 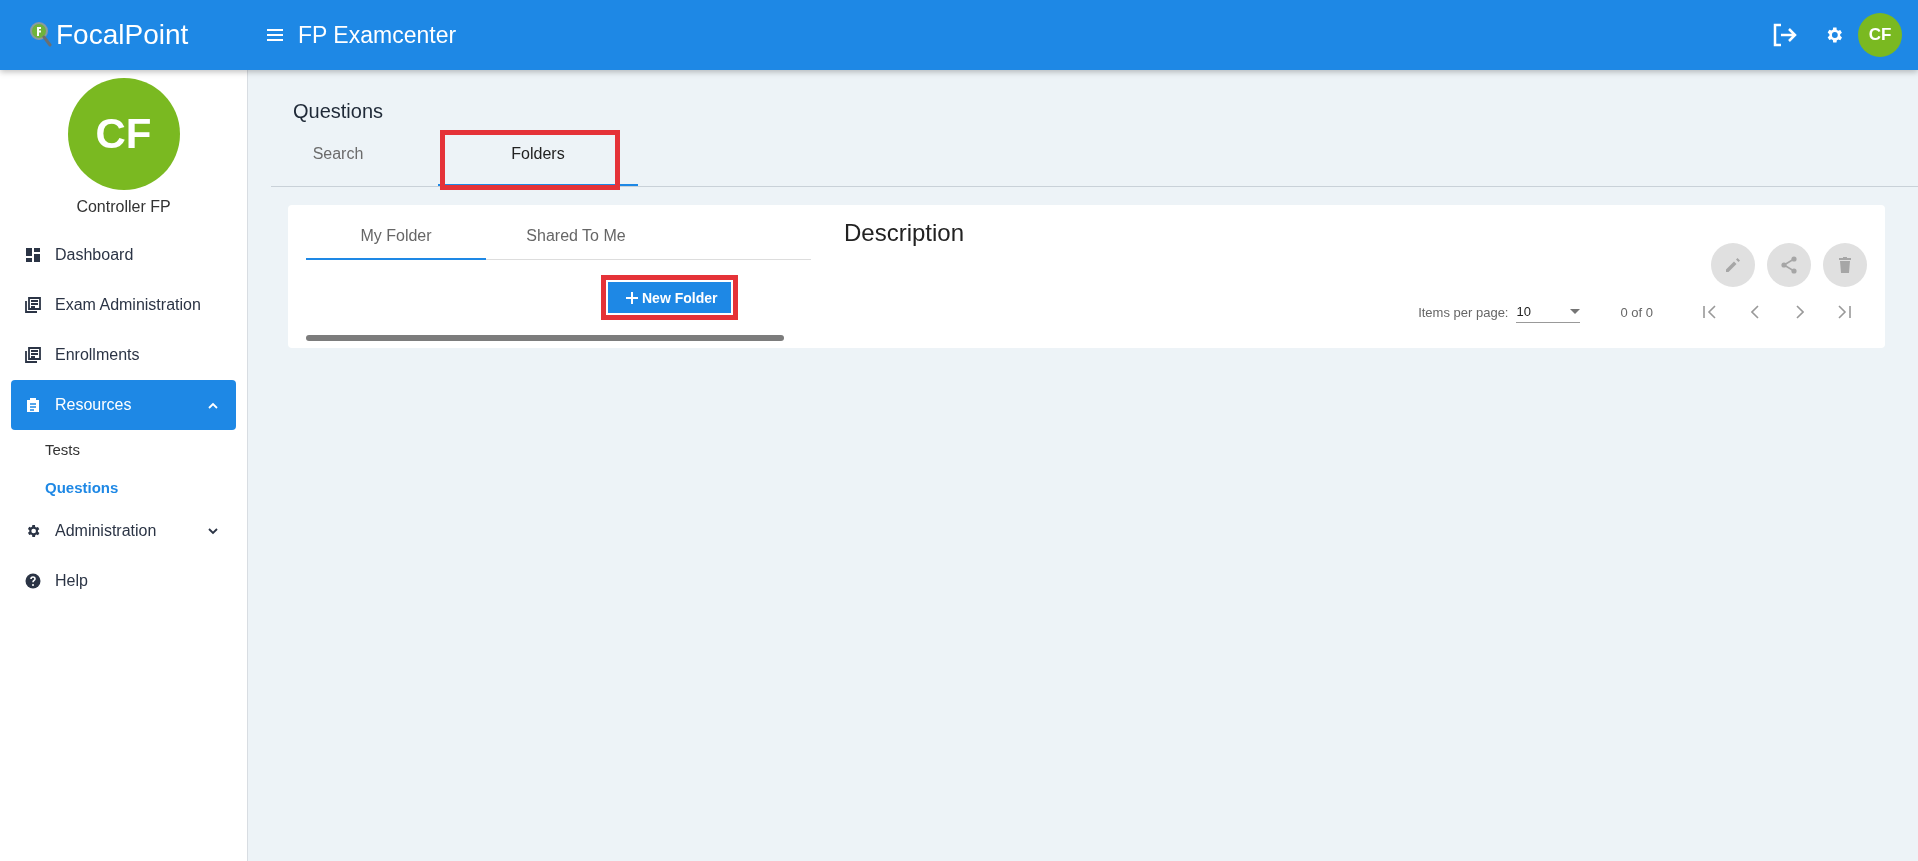 What do you see at coordinates (1463, 312) in the screenshot?
I see `items-per-page-label: Items per page:` at bounding box center [1463, 312].